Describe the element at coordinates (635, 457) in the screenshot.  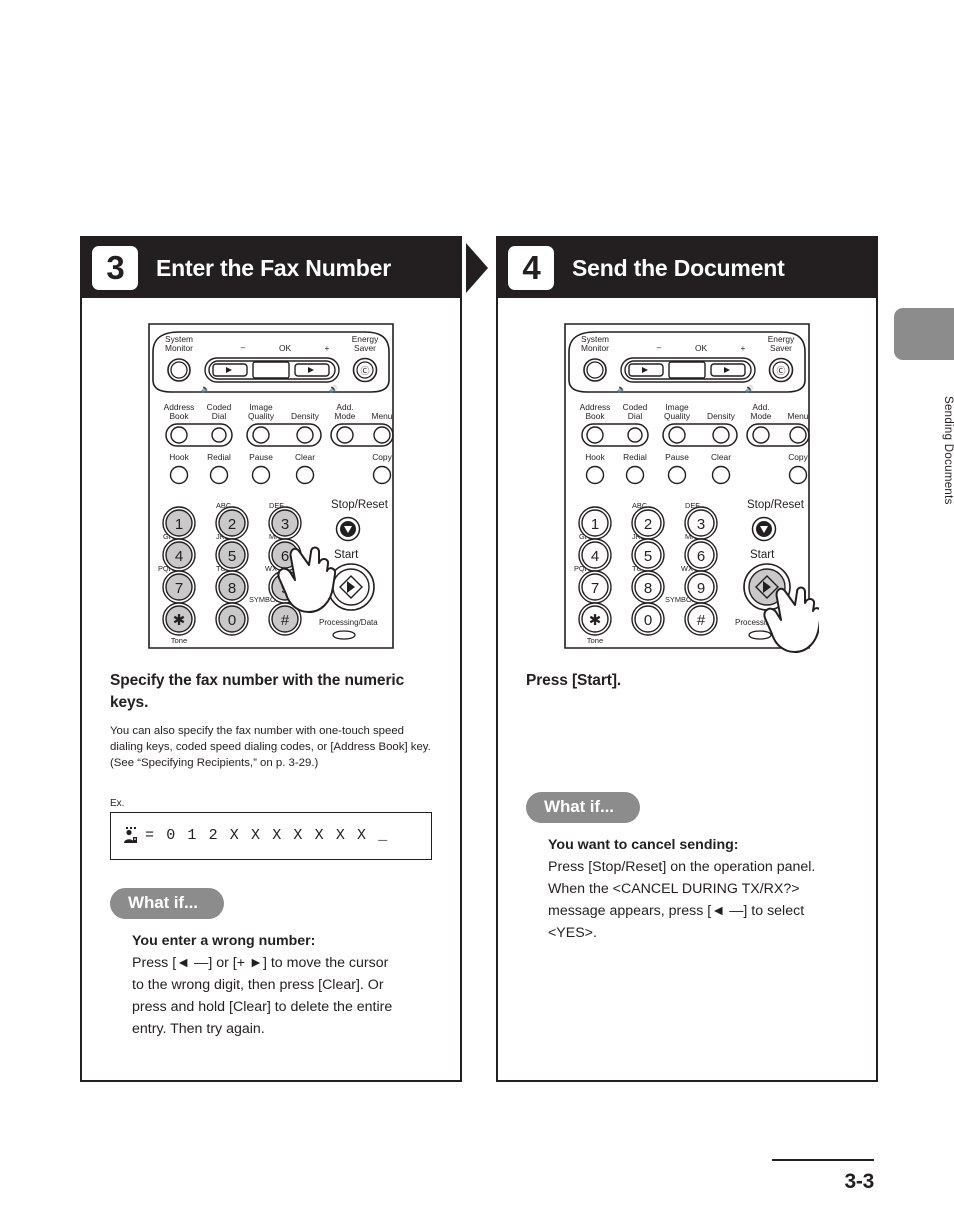
I see `svg-text: Redial` at that location.